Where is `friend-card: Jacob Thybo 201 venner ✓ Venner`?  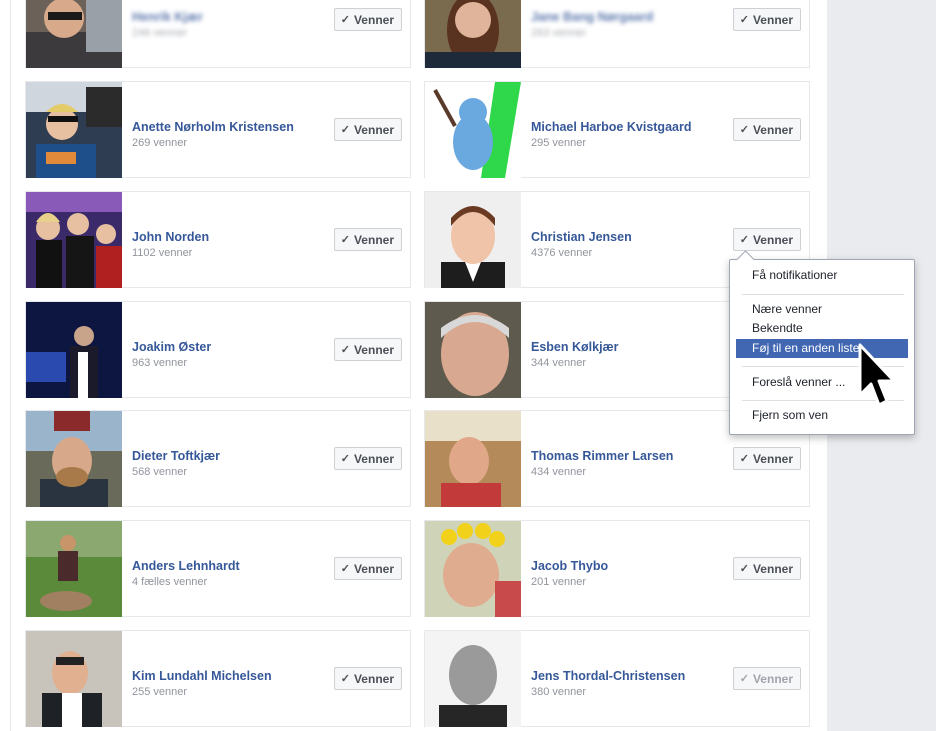
friend-card: Jacob Thybo 201 venner ✓ Venner is located at coordinates (617, 568).